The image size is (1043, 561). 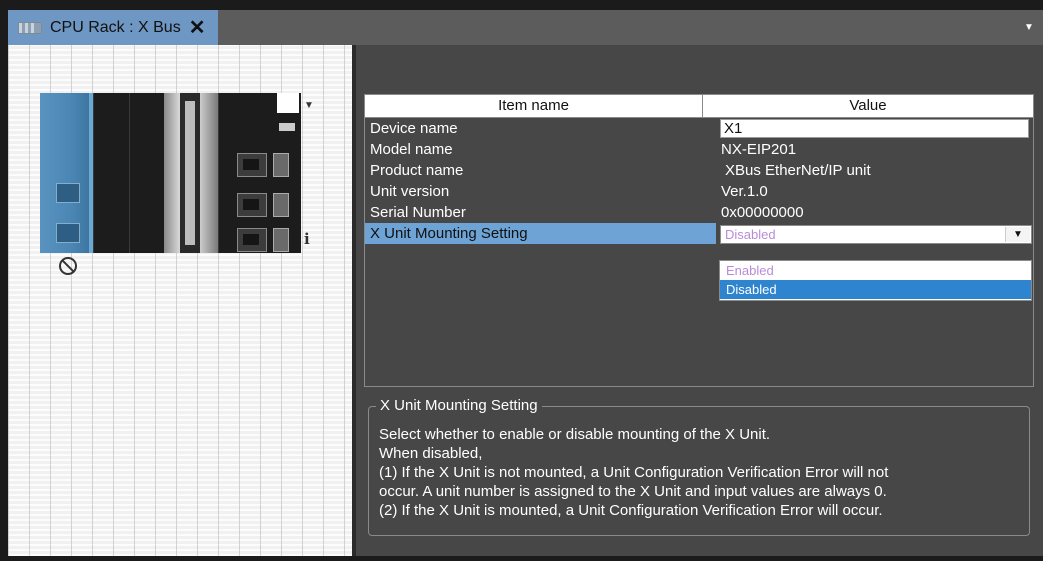 I want to click on cpu-unit, so click(x=66, y=173).